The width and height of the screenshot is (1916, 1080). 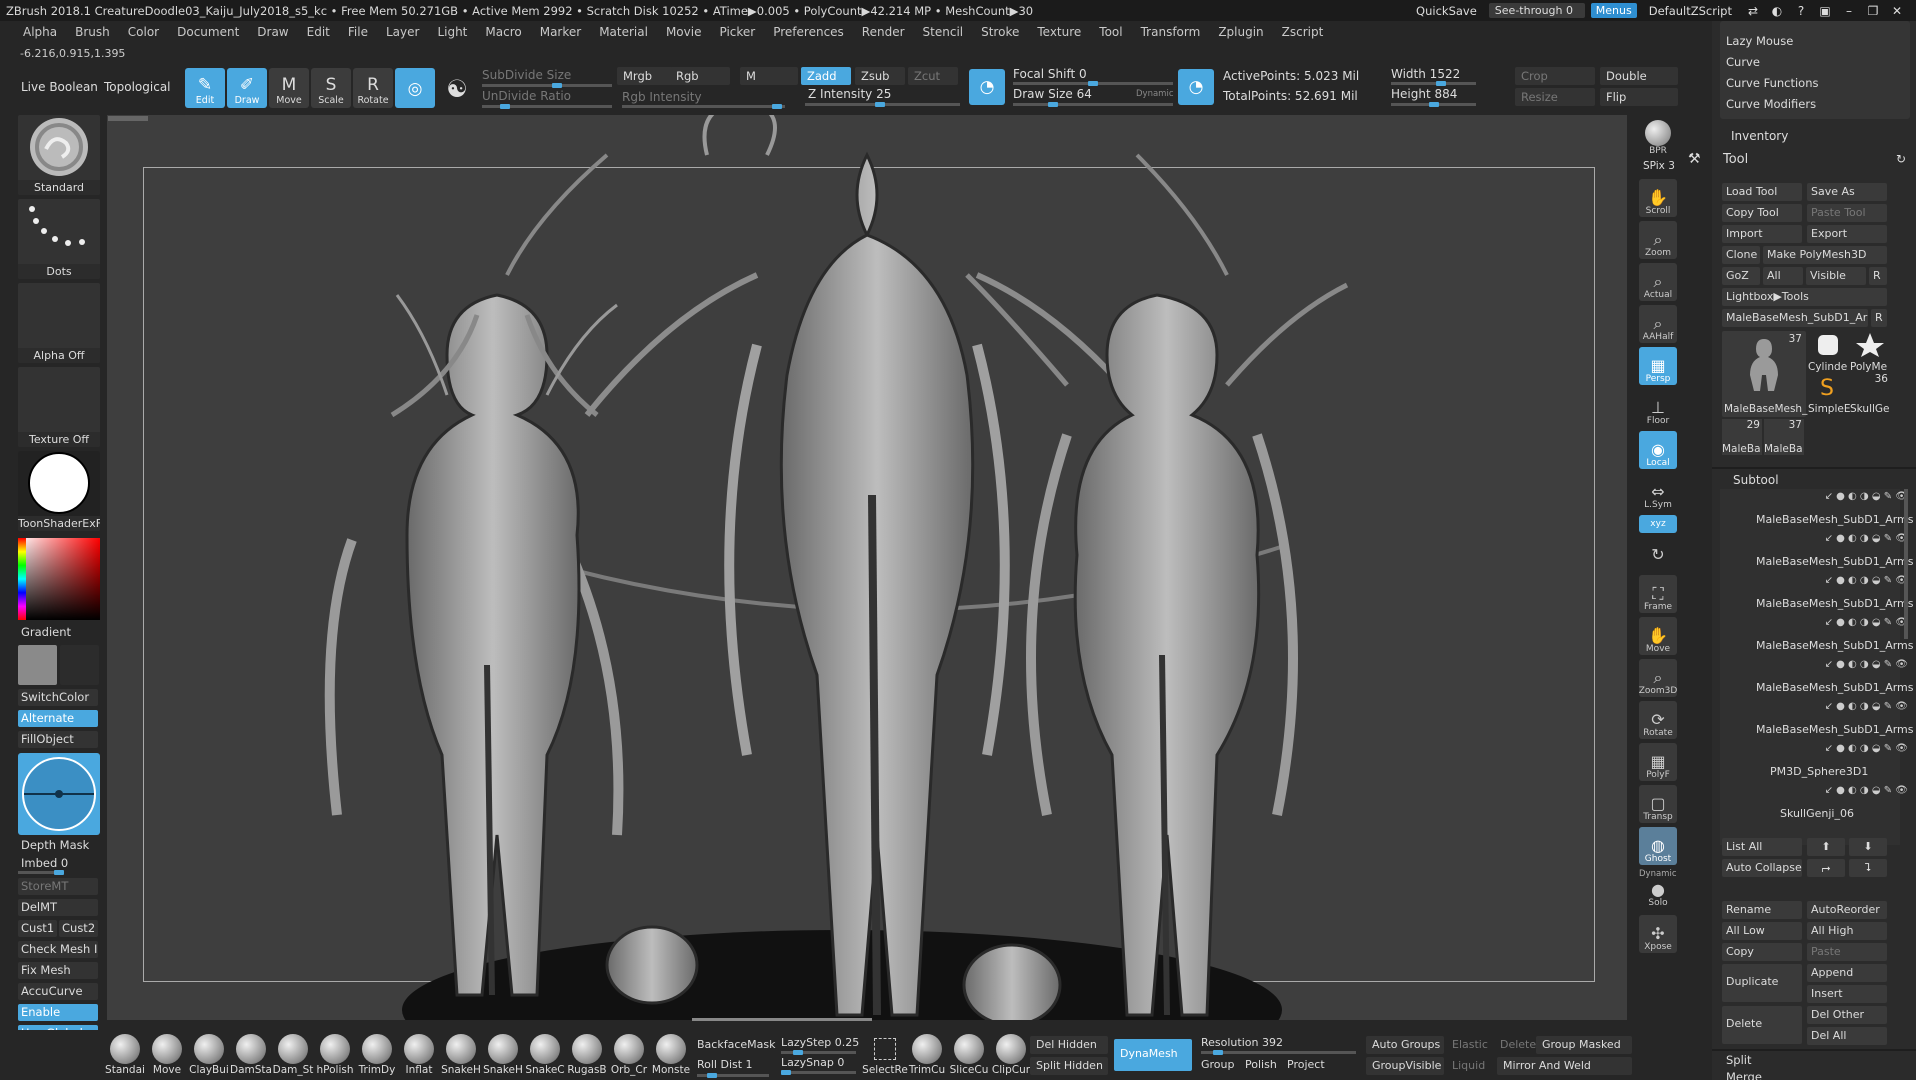 What do you see at coordinates (289, 88) in the screenshot?
I see `move-button: M Move` at bounding box center [289, 88].